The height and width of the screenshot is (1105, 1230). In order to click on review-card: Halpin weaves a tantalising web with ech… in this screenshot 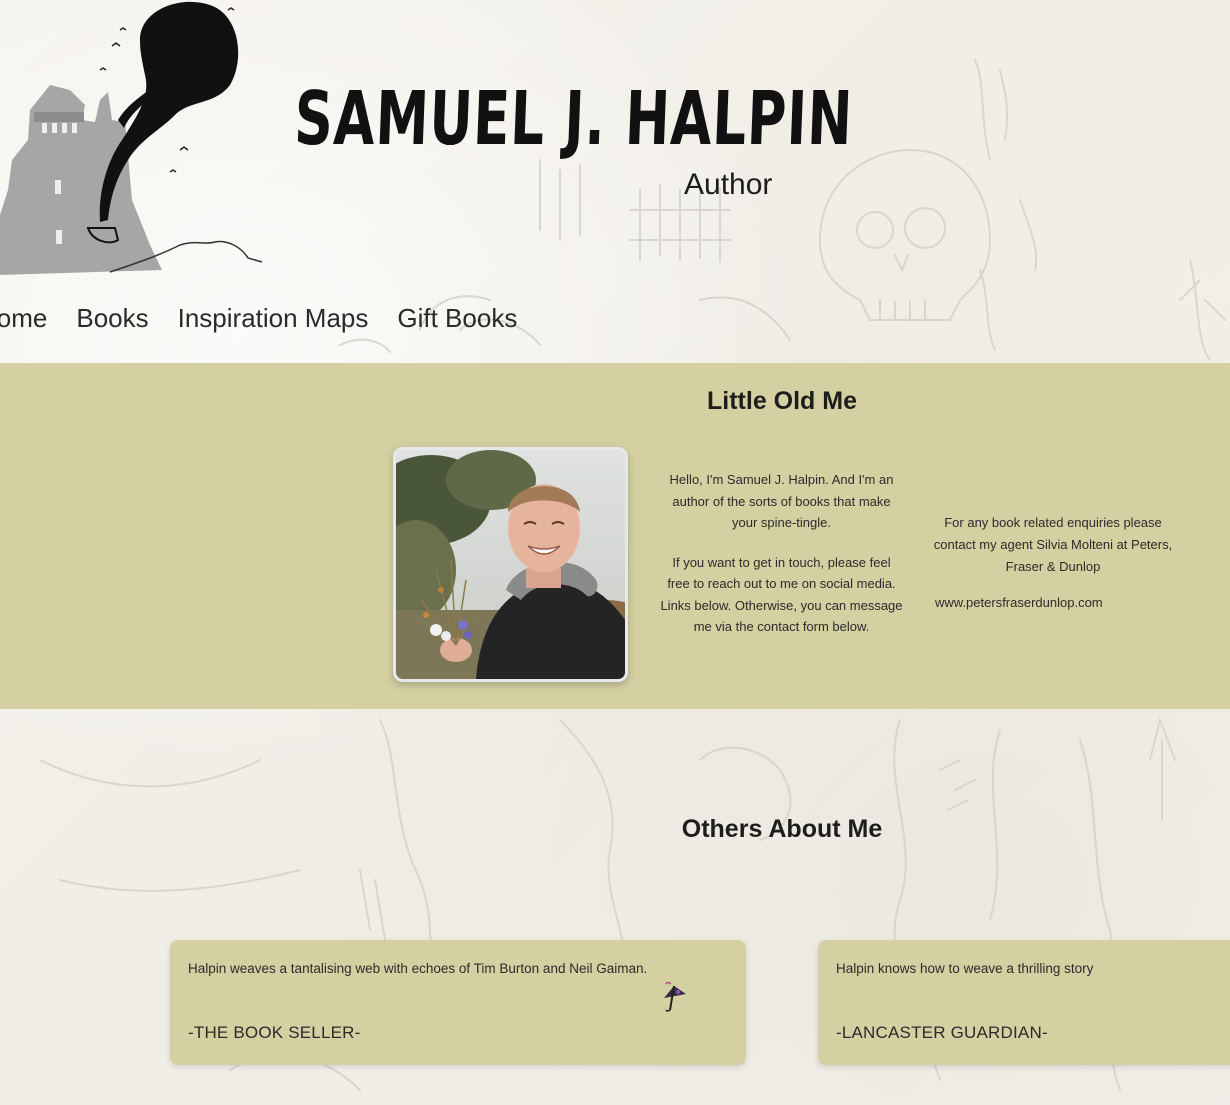, I will do `click(458, 1002)`.